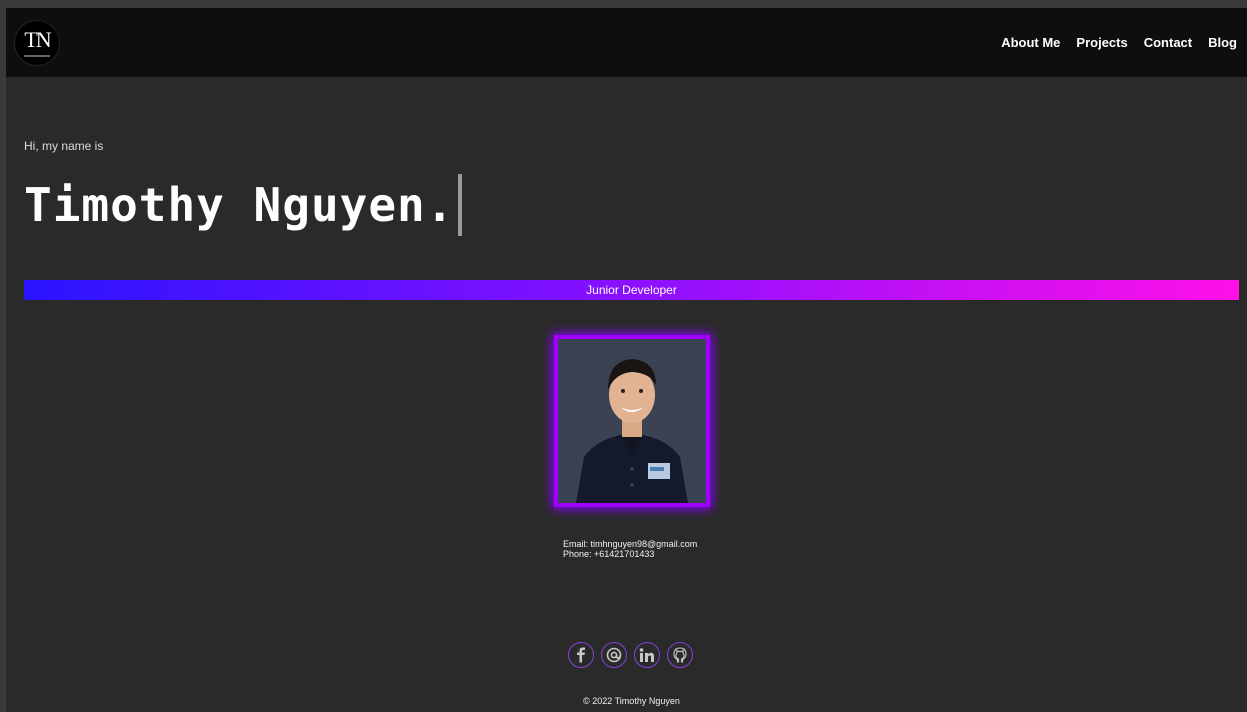 Image resolution: width=1247 pixels, height=712 pixels. Describe the element at coordinates (3, 356) in the screenshot. I see `window-left-border` at that location.